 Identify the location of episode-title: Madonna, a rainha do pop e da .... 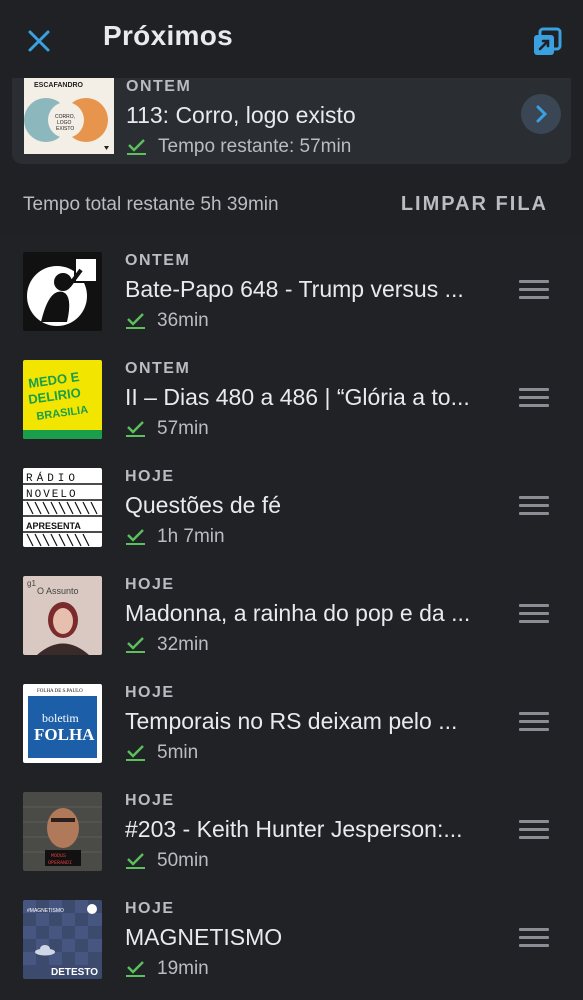
(298, 613).